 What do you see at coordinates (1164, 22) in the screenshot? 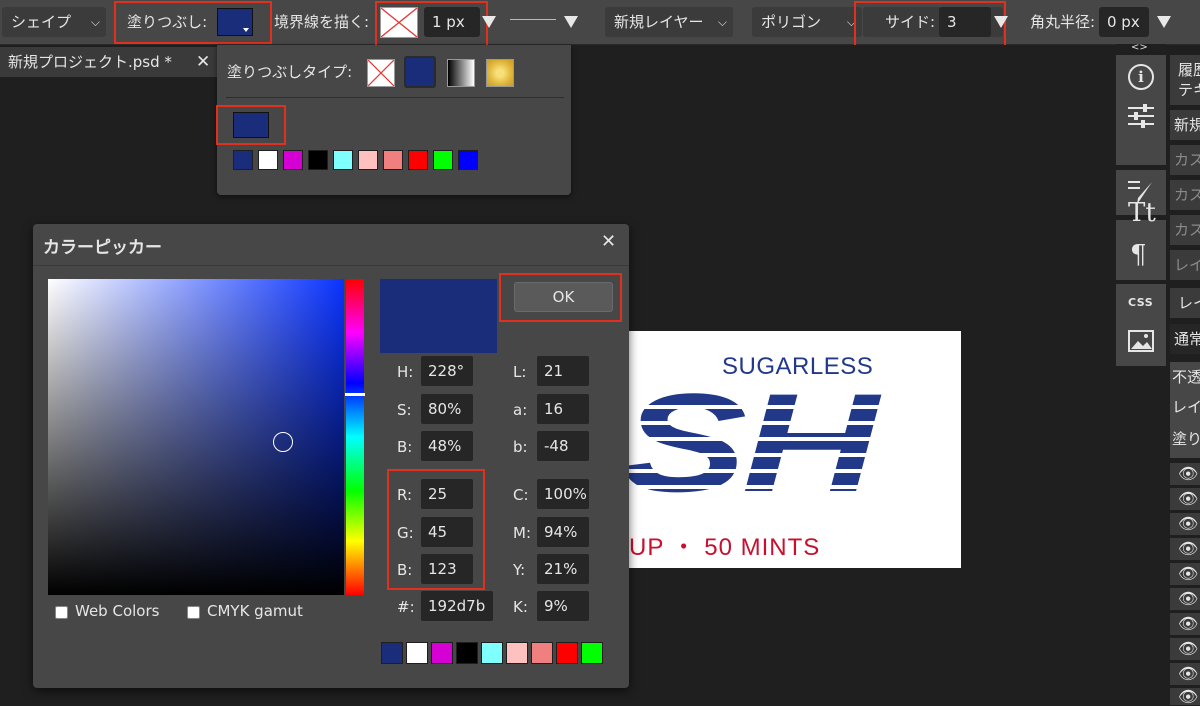
I see `corner-radius-dropdown-icon` at bounding box center [1164, 22].